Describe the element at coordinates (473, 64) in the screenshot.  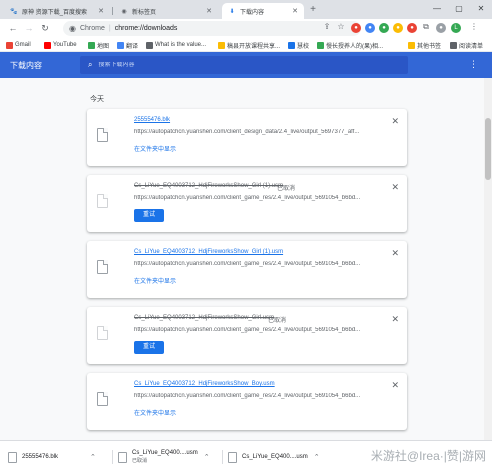
I see `more-options-icon: ⋮` at that location.